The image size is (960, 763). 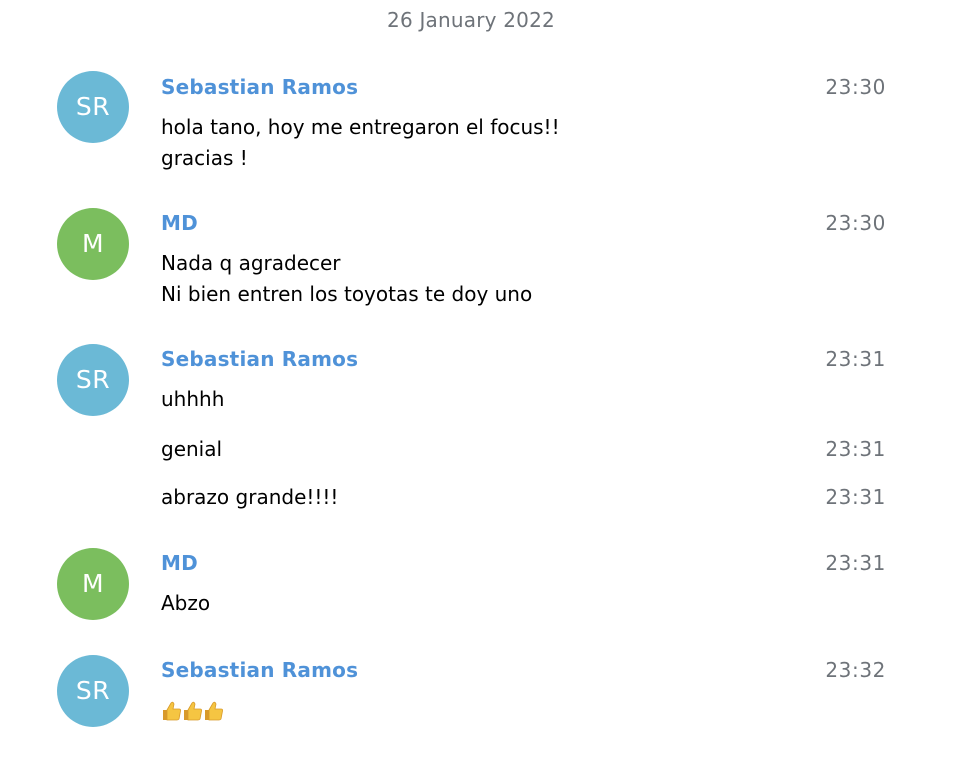 What do you see at coordinates (360, 127) in the screenshot?
I see `message-text-line: hola tano, hoy me entregaron el focus!!` at bounding box center [360, 127].